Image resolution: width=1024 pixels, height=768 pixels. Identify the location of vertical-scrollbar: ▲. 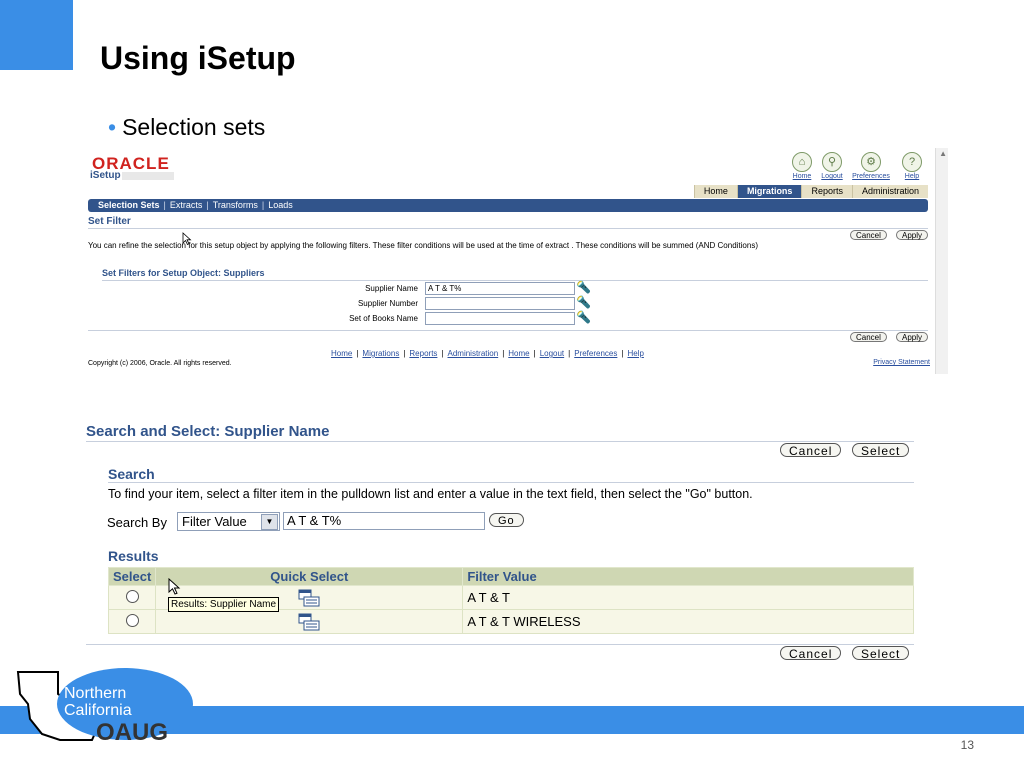
(941, 261).